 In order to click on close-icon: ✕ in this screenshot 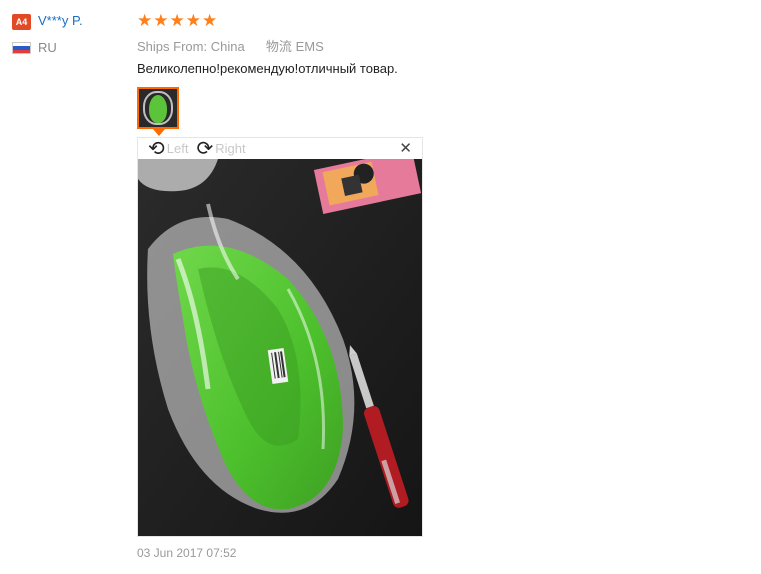, I will do `click(405, 148)`.